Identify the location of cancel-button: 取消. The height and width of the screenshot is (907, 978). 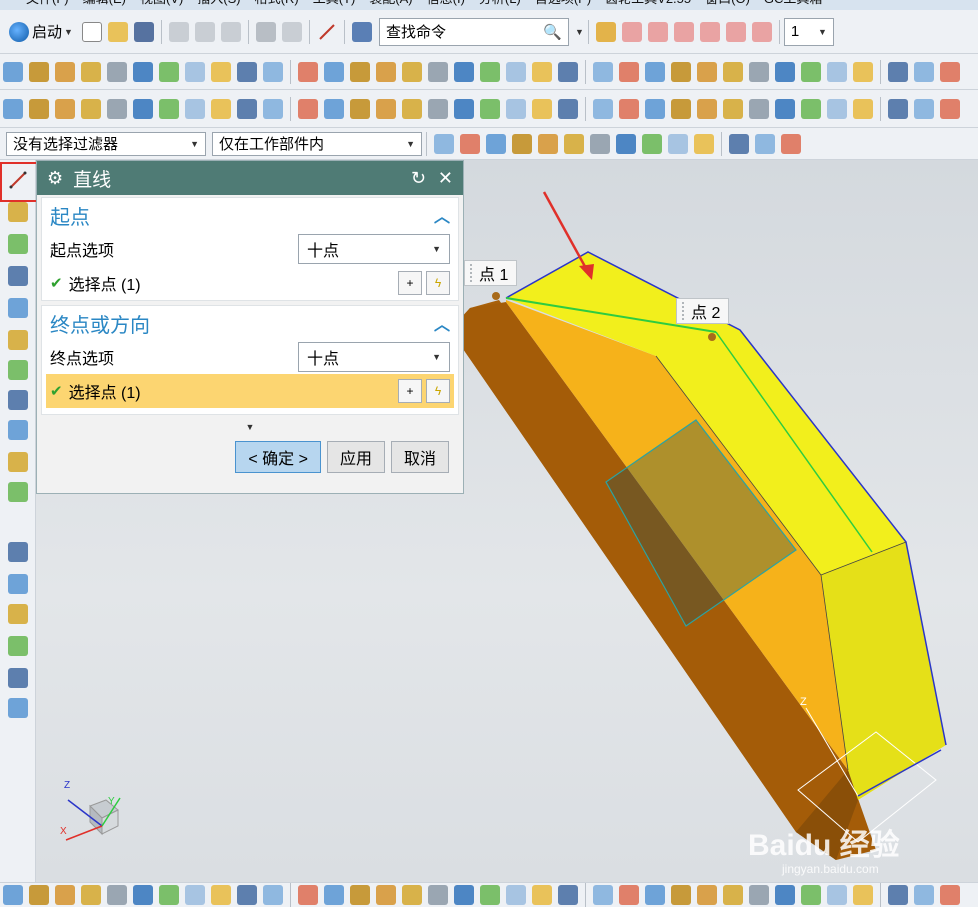
(419, 457).